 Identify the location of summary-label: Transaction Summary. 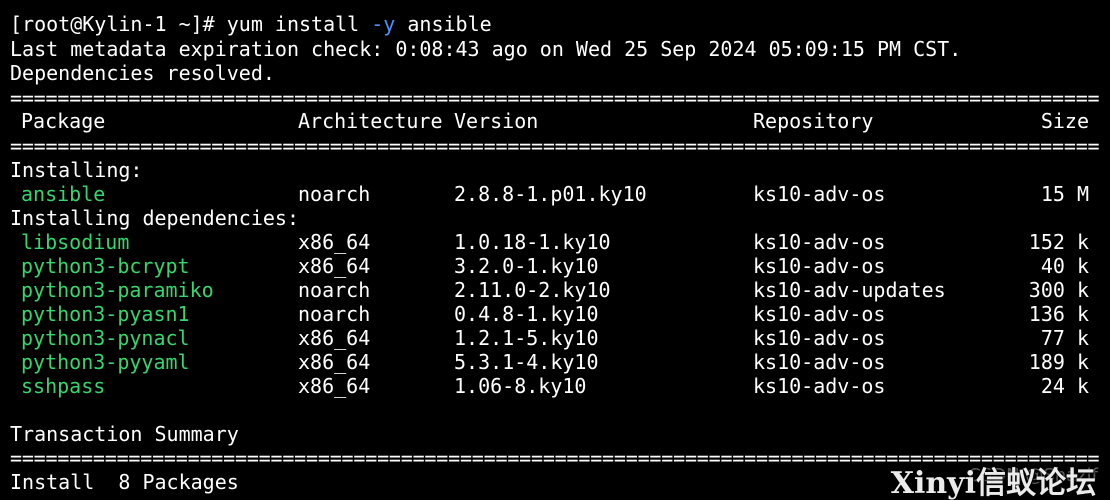
(124, 434).